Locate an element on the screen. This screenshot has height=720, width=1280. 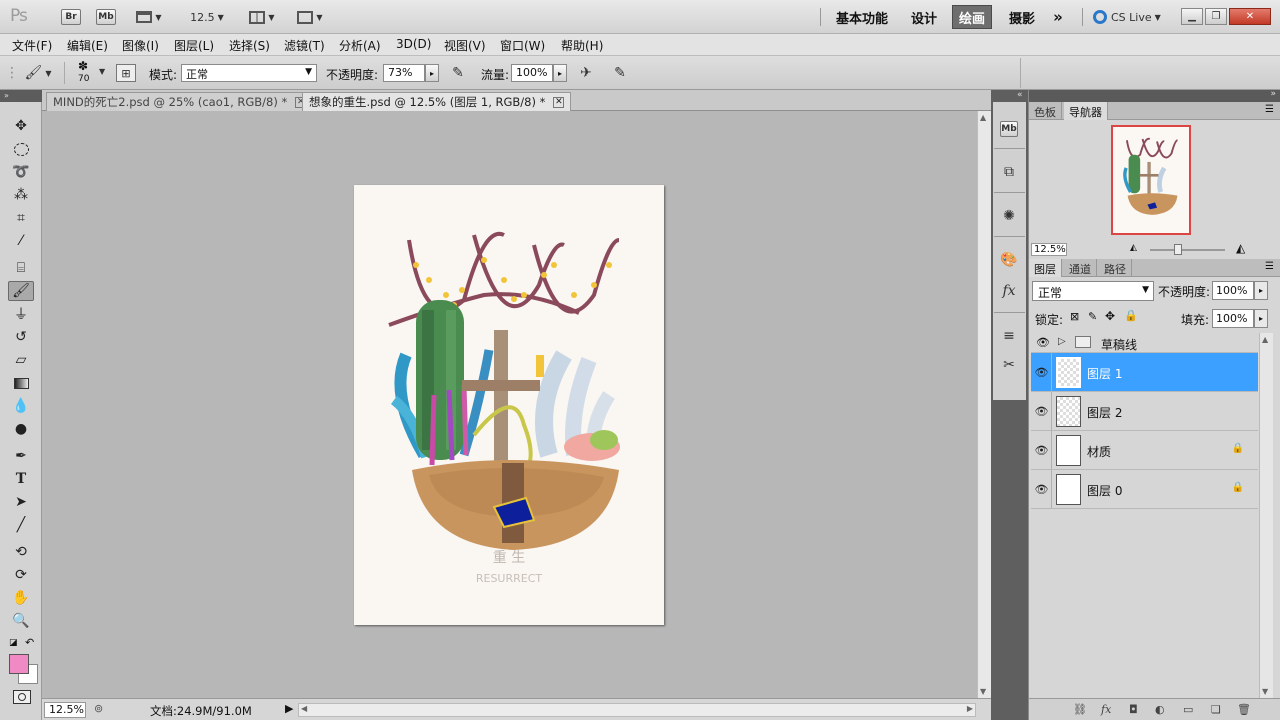
tool-preset-picker: 🖌 ▼ is located at coordinates (38, 73).